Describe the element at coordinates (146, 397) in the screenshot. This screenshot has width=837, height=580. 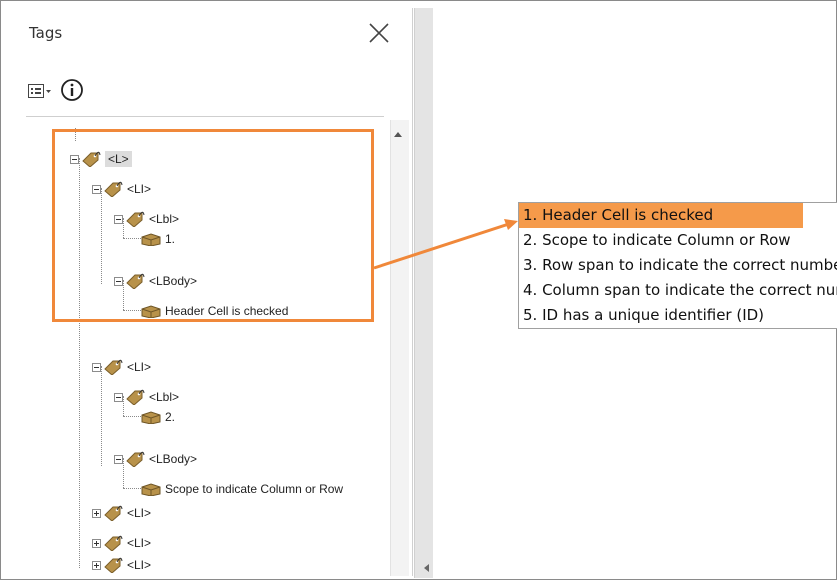
I see `tree-node-lbl: <Lbl>` at that location.